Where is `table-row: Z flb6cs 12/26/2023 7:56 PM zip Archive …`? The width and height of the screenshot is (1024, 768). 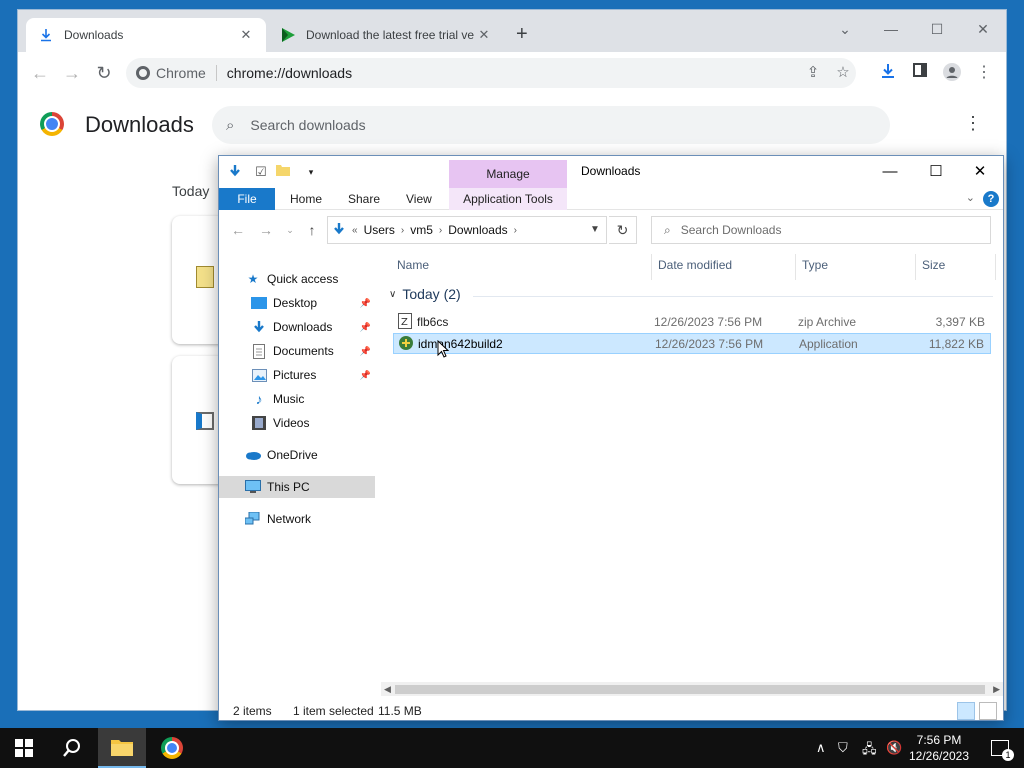 table-row: Z flb6cs 12/26/2023 7:56 PM zip Archive … is located at coordinates (692, 322).